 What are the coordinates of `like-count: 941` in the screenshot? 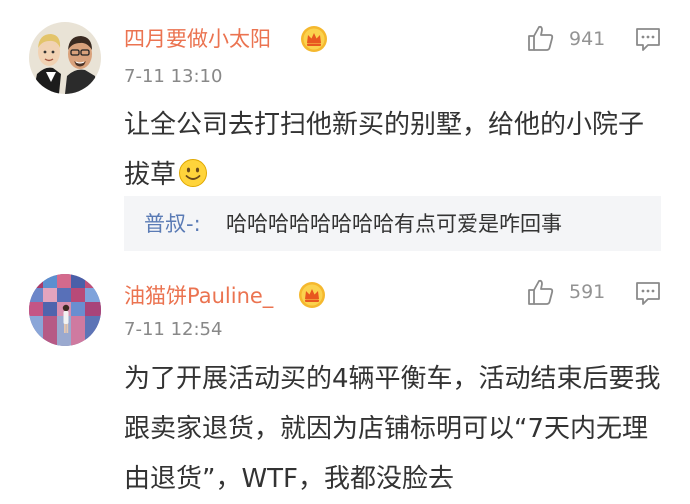 It's located at (587, 39).